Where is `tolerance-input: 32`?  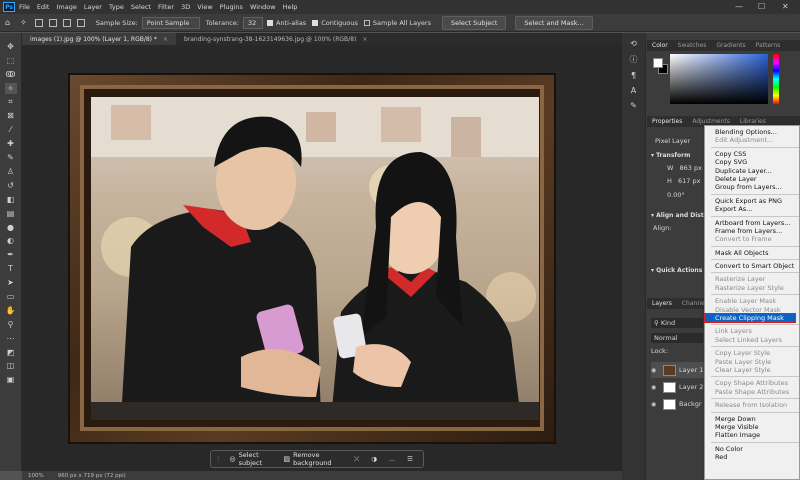 tolerance-input: 32 is located at coordinates (252, 22).